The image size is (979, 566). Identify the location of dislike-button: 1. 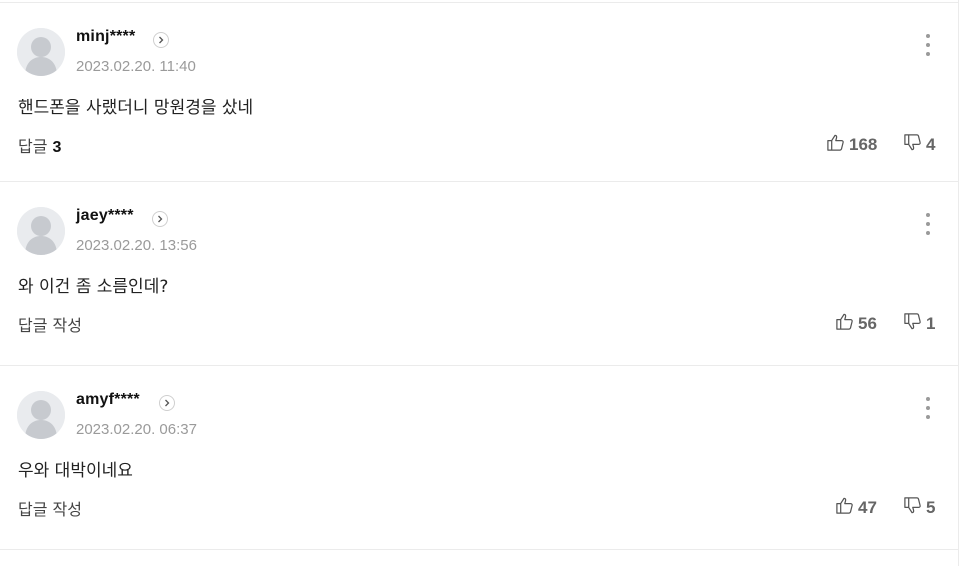
(919, 324).